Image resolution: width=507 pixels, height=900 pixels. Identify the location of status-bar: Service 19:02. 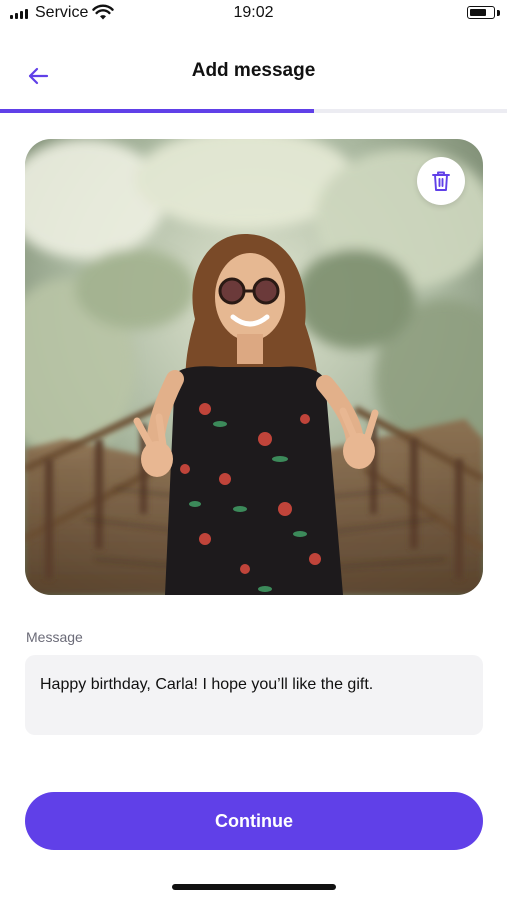
(253, 14).